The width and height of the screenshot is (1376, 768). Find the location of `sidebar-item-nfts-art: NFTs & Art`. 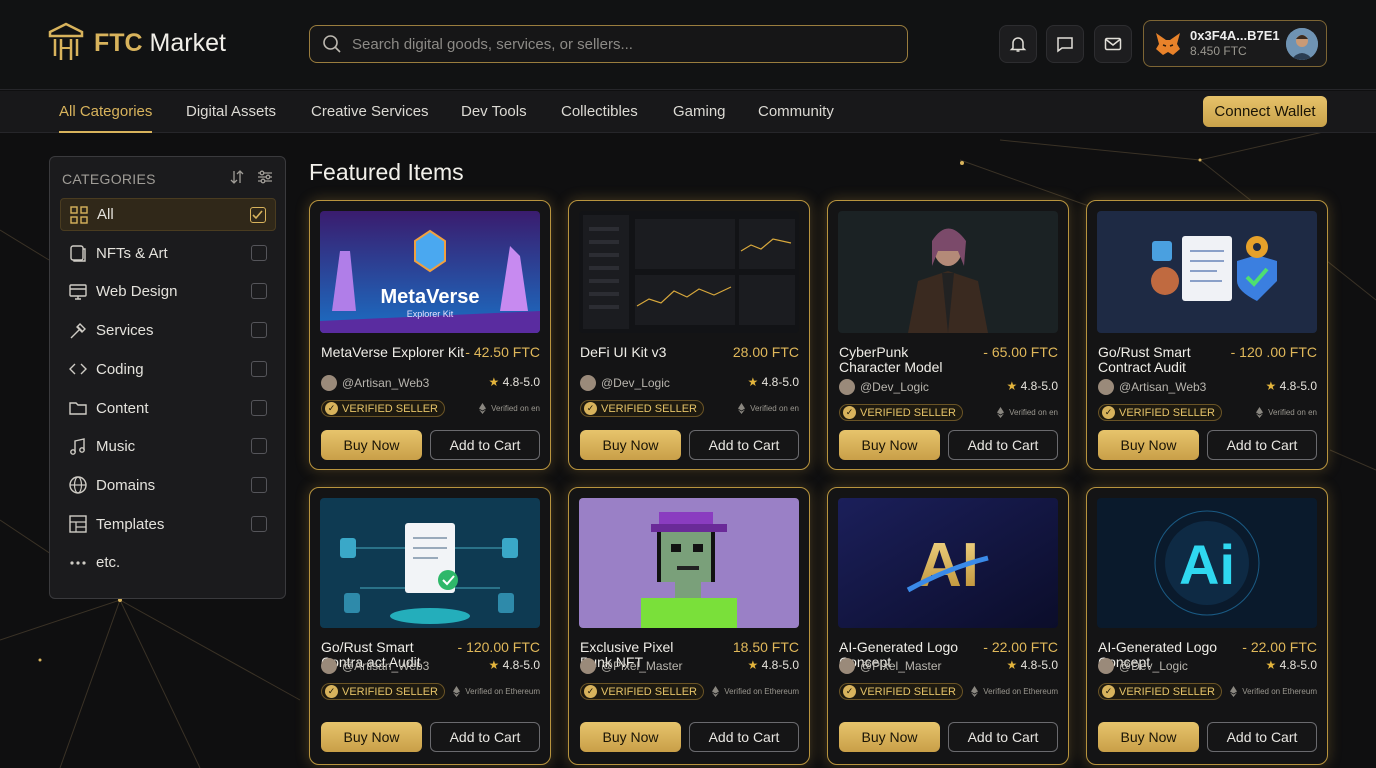

sidebar-item-nfts-art: NFTs & Art is located at coordinates (168, 253).